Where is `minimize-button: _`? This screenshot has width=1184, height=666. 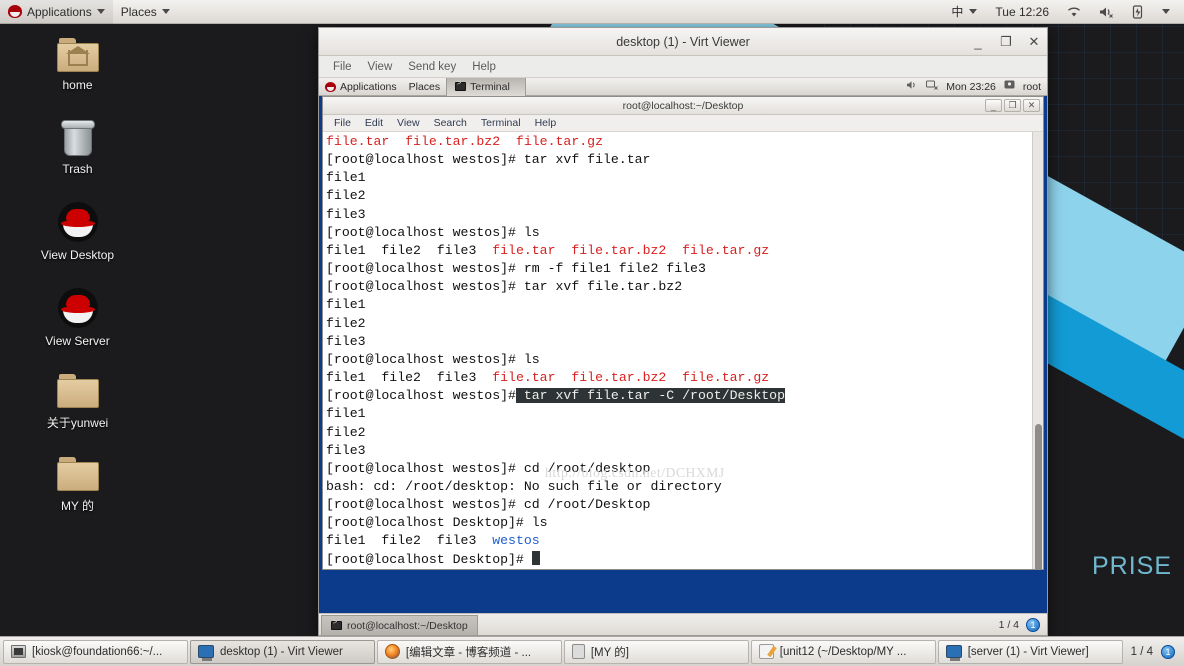
minimize-button: _ is located at coordinates (978, 42).